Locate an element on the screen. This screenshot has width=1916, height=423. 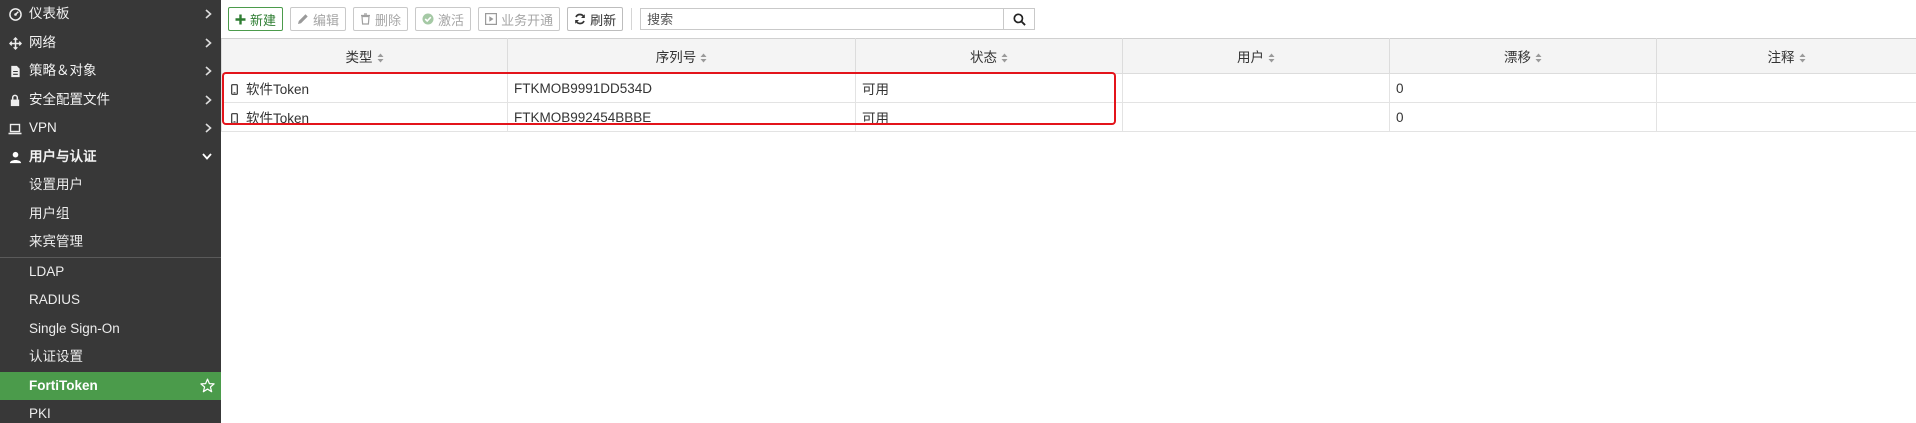
create-new-button: 新建 is located at coordinates (256, 19).